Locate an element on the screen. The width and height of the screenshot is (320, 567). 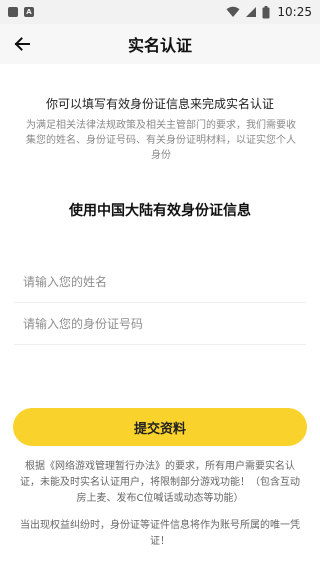
id-number-field is located at coordinates (160, 324).